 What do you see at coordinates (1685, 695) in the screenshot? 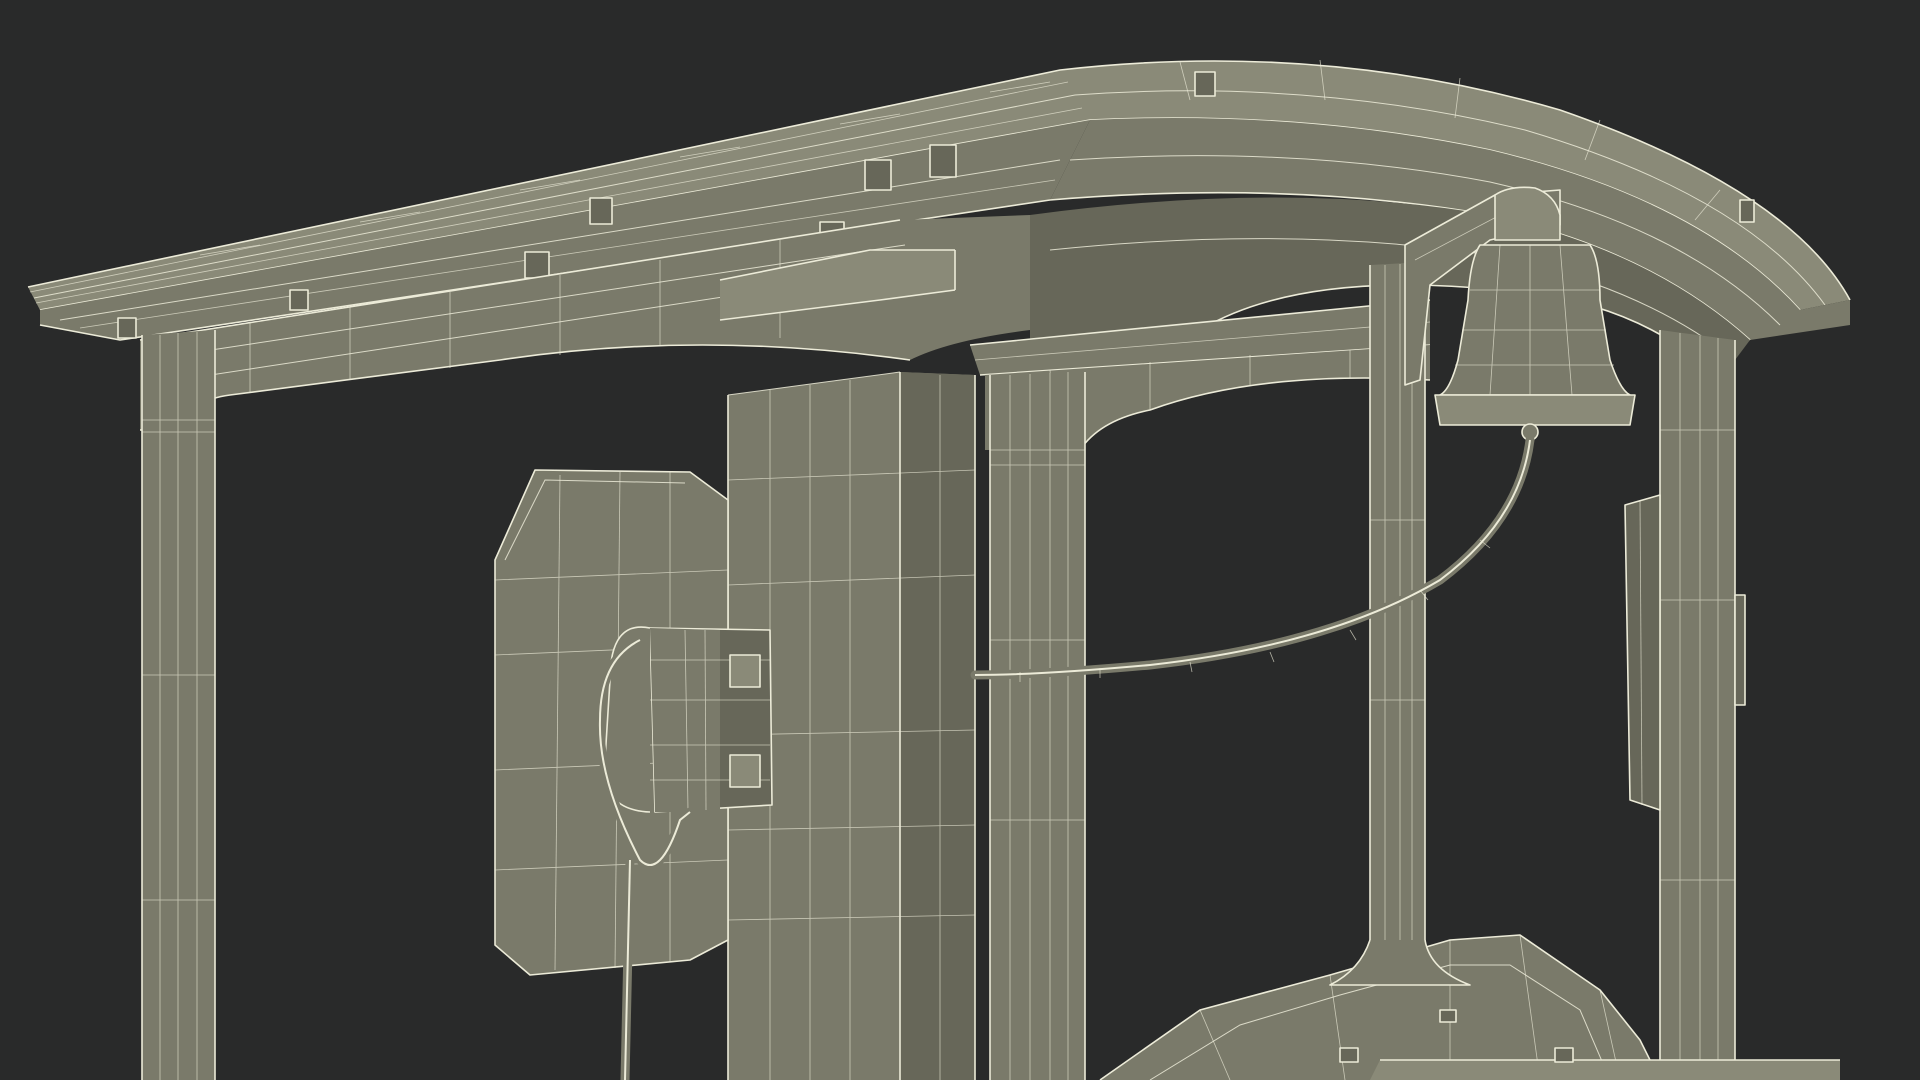
I see `far-right-post` at bounding box center [1685, 695].